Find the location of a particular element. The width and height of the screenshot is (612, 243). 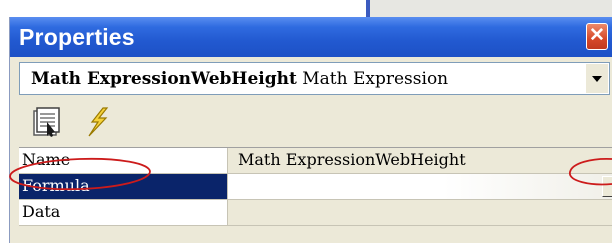

property-row-name: Name Math ExpressionWebHeight is located at coordinates (315, 161).